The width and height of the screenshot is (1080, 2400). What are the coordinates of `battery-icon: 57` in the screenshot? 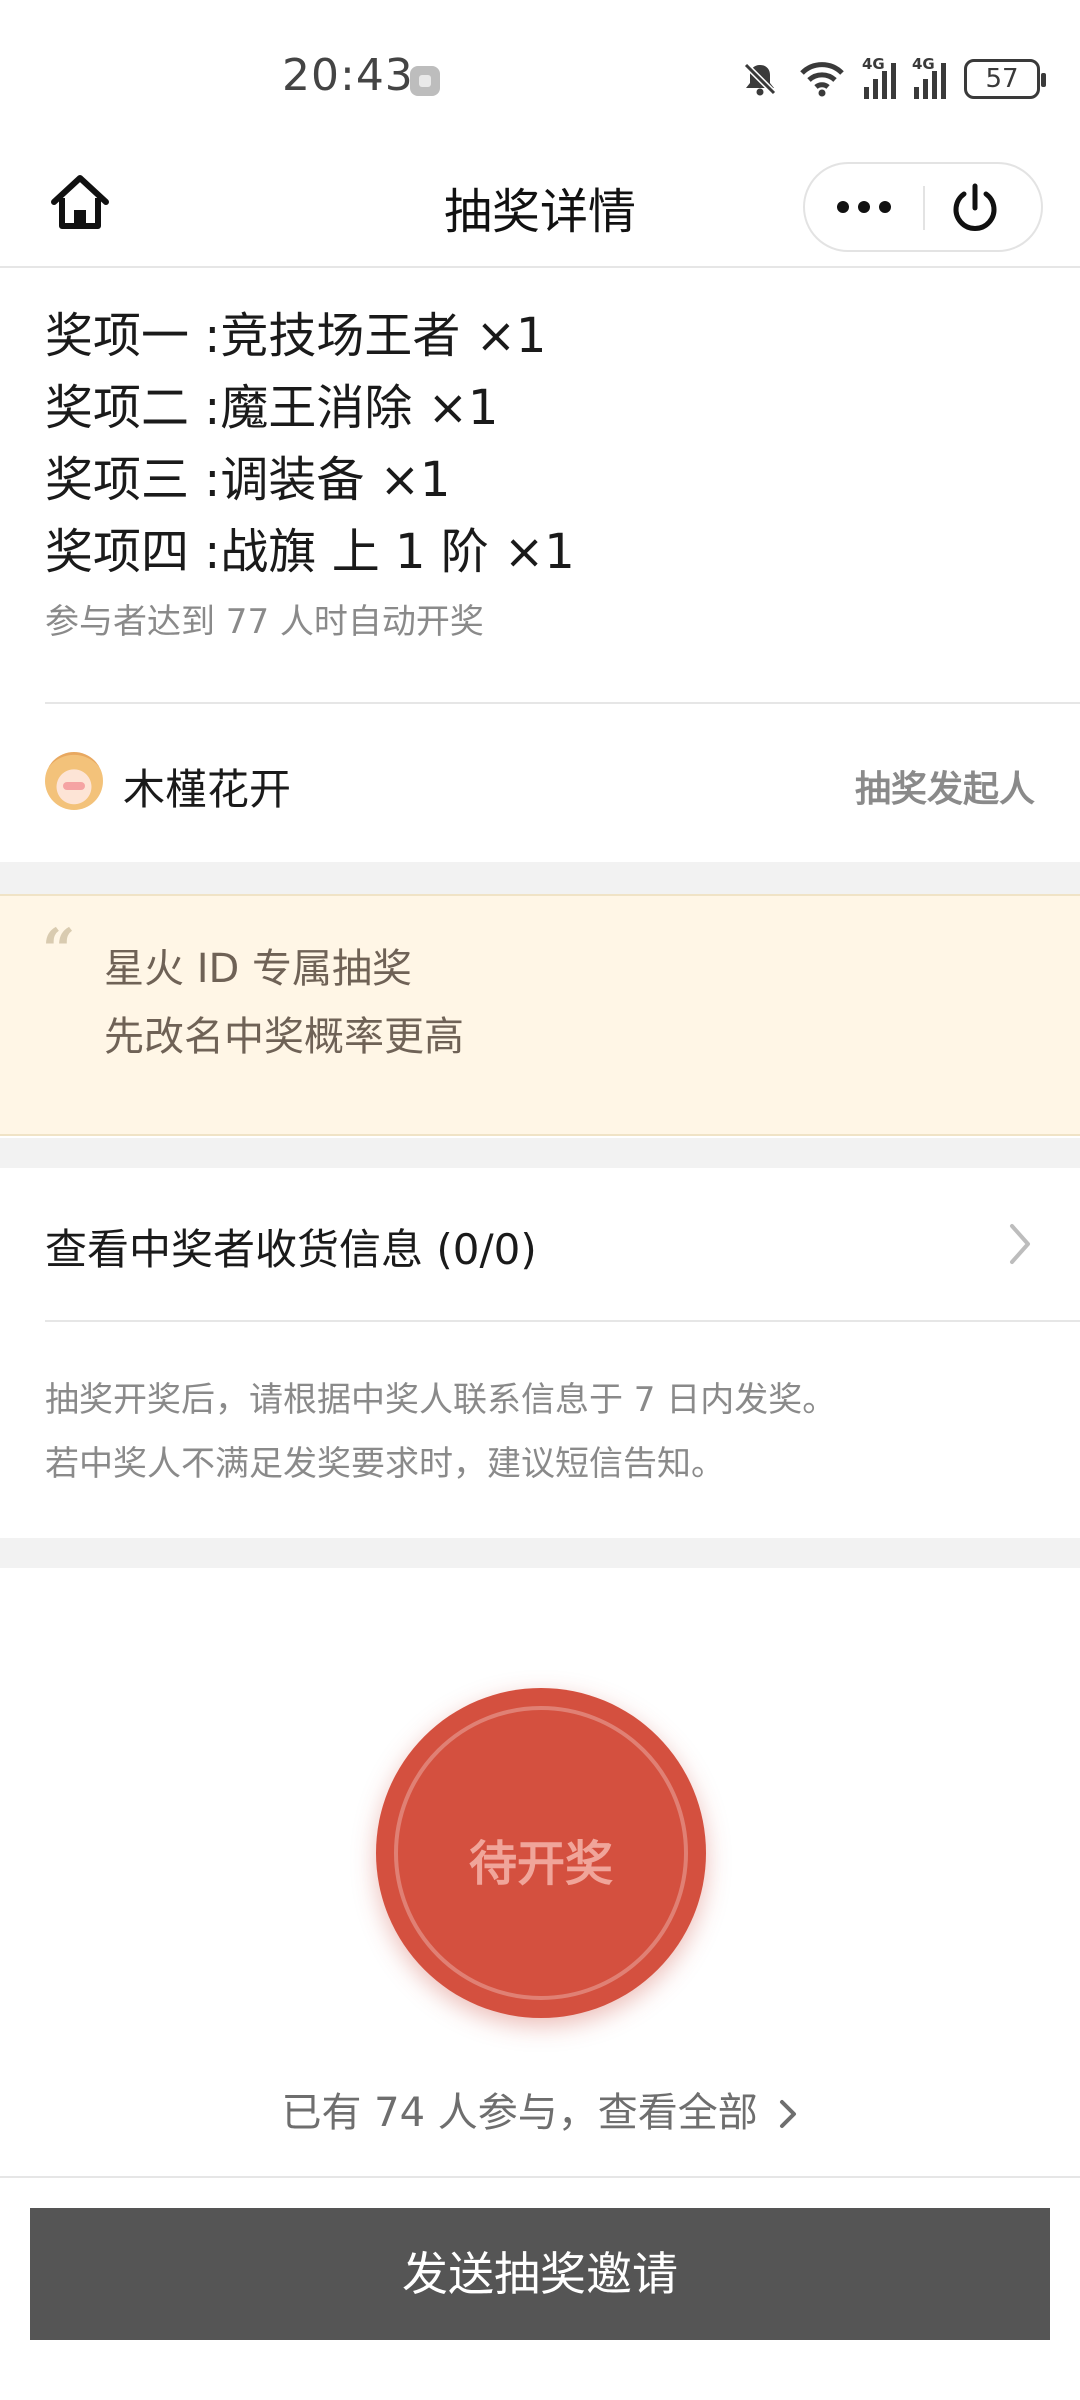 It's located at (1005, 79).